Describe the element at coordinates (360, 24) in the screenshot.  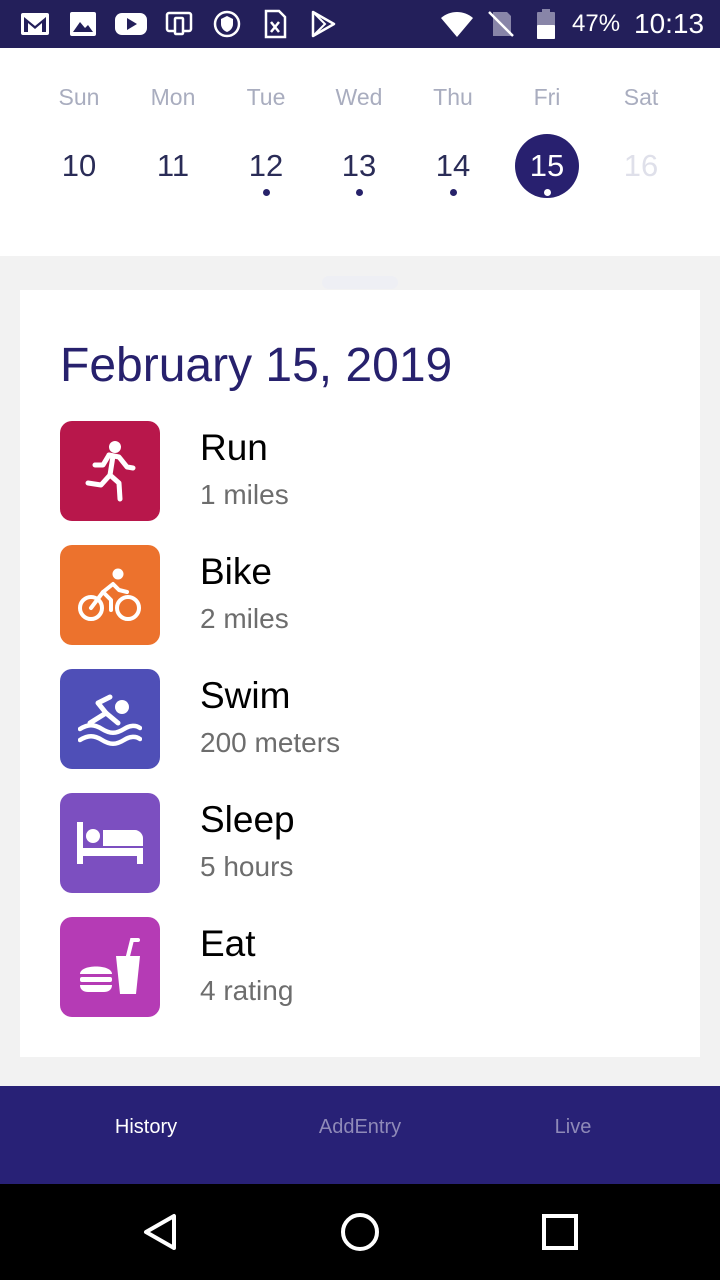
I see `status-bar: 47% 10:13` at that location.